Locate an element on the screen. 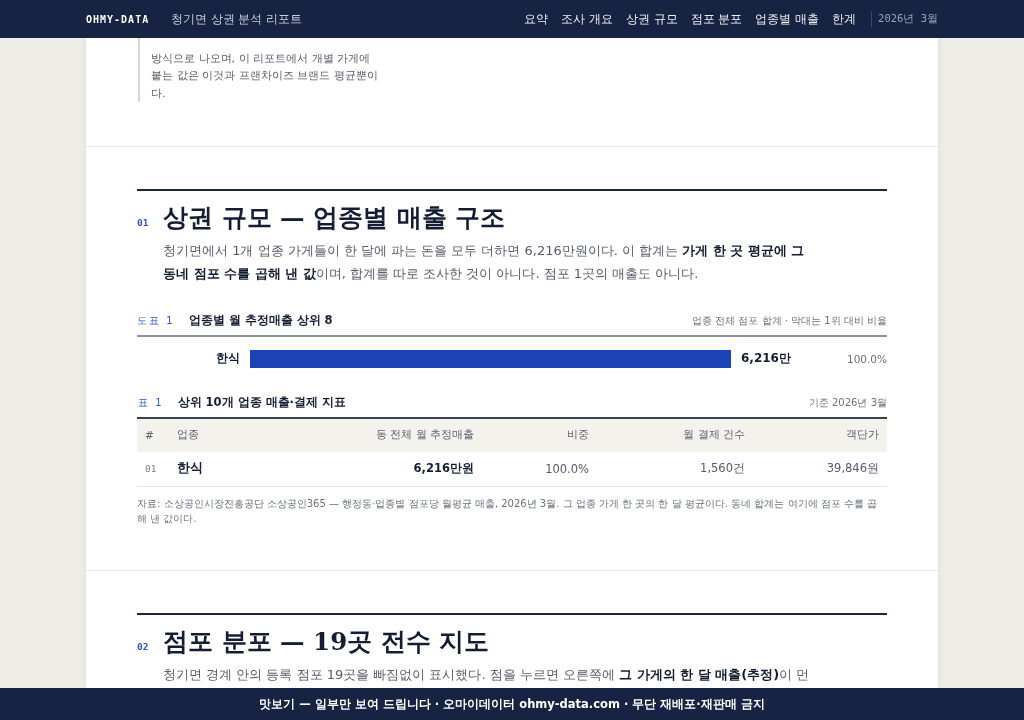  bar-share: 100.0% is located at coordinates (866, 358).